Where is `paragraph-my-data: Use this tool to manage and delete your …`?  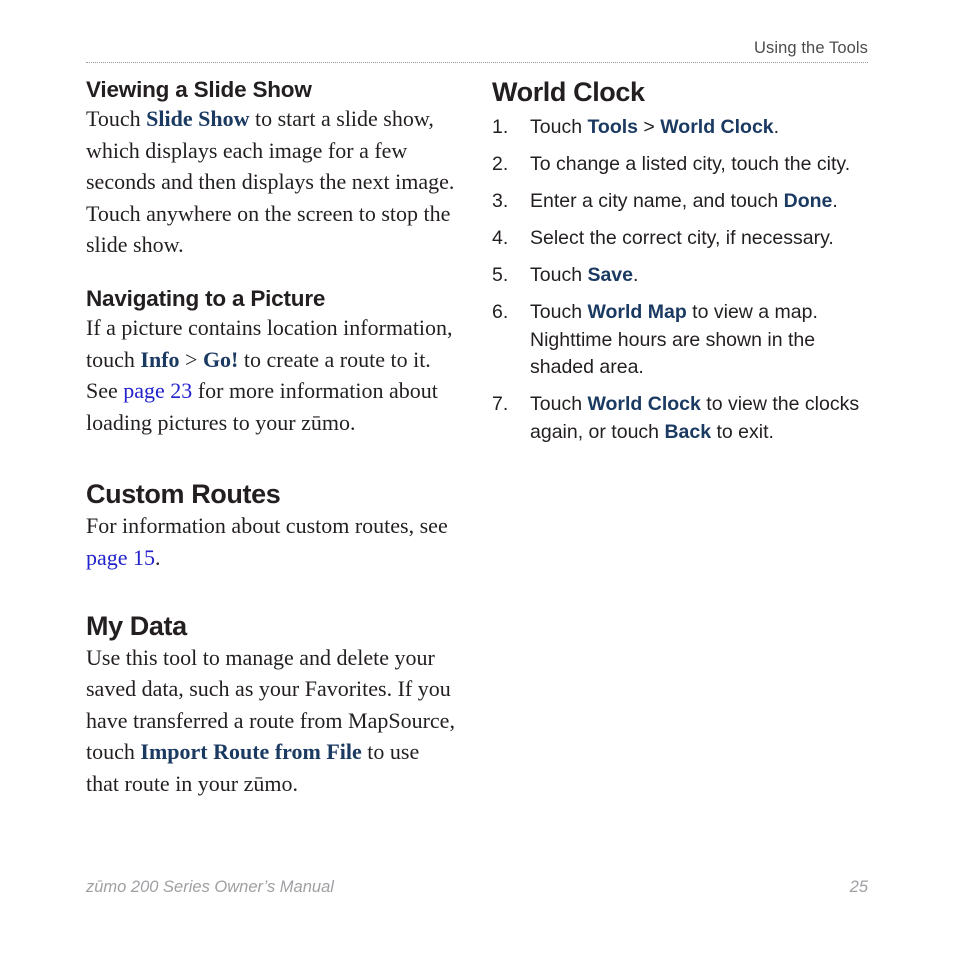
paragraph-my-data: Use this tool to manage and delete your … is located at coordinates (271, 721).